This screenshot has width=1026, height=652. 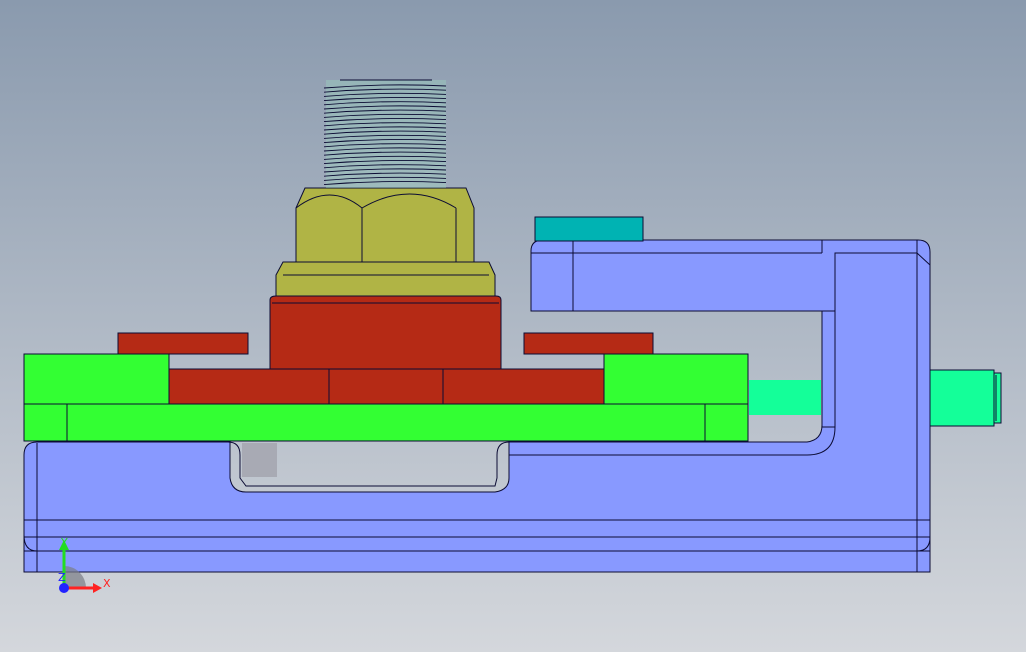 What do you see at coordinates (107, 583) in the screenshot?
I see `x-axis-label: X` at bounding box center [107, 583].